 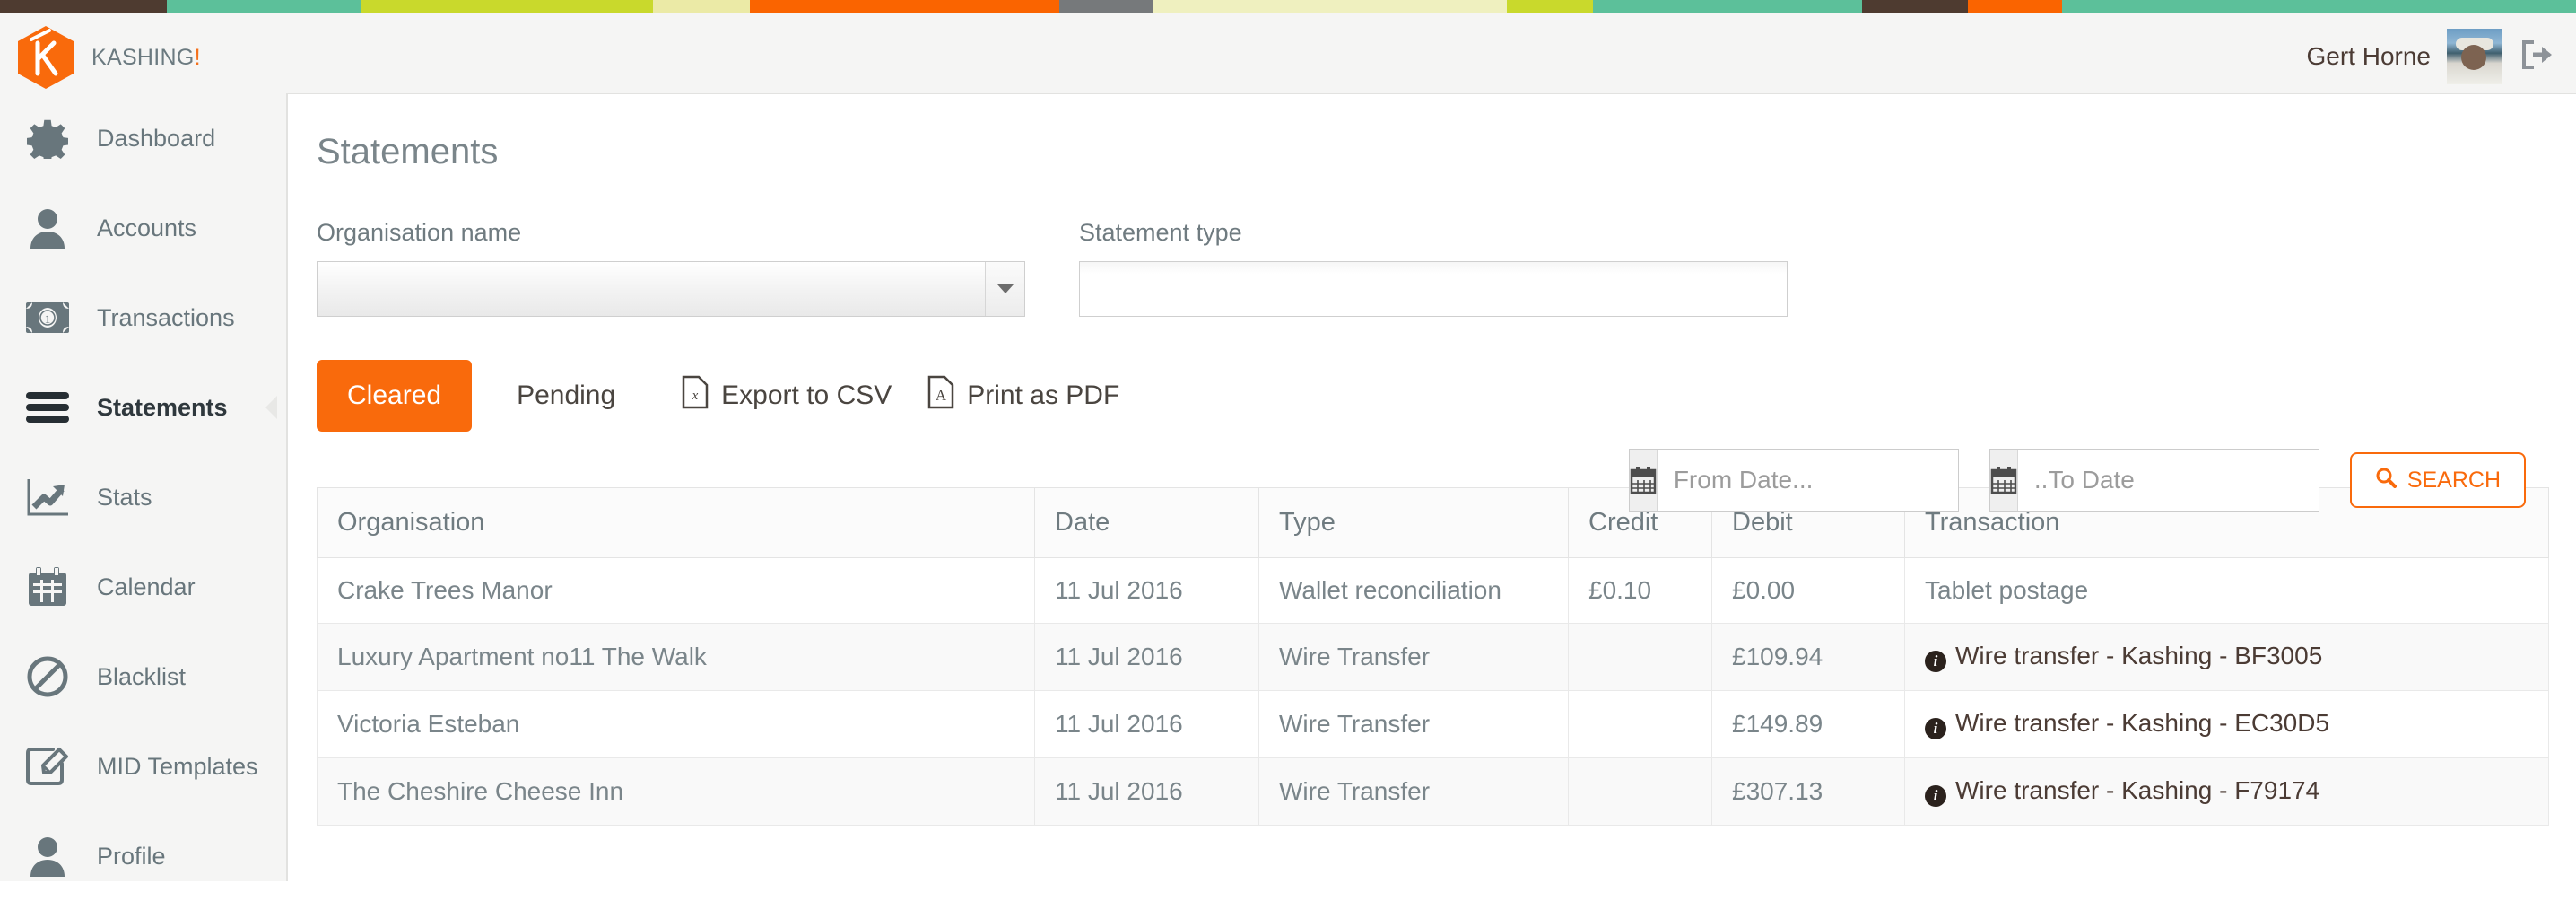 What do you see at coordinates (1827, 480) in the screenshot?
I see `from-date-input` at bounding box center [1827, 480].